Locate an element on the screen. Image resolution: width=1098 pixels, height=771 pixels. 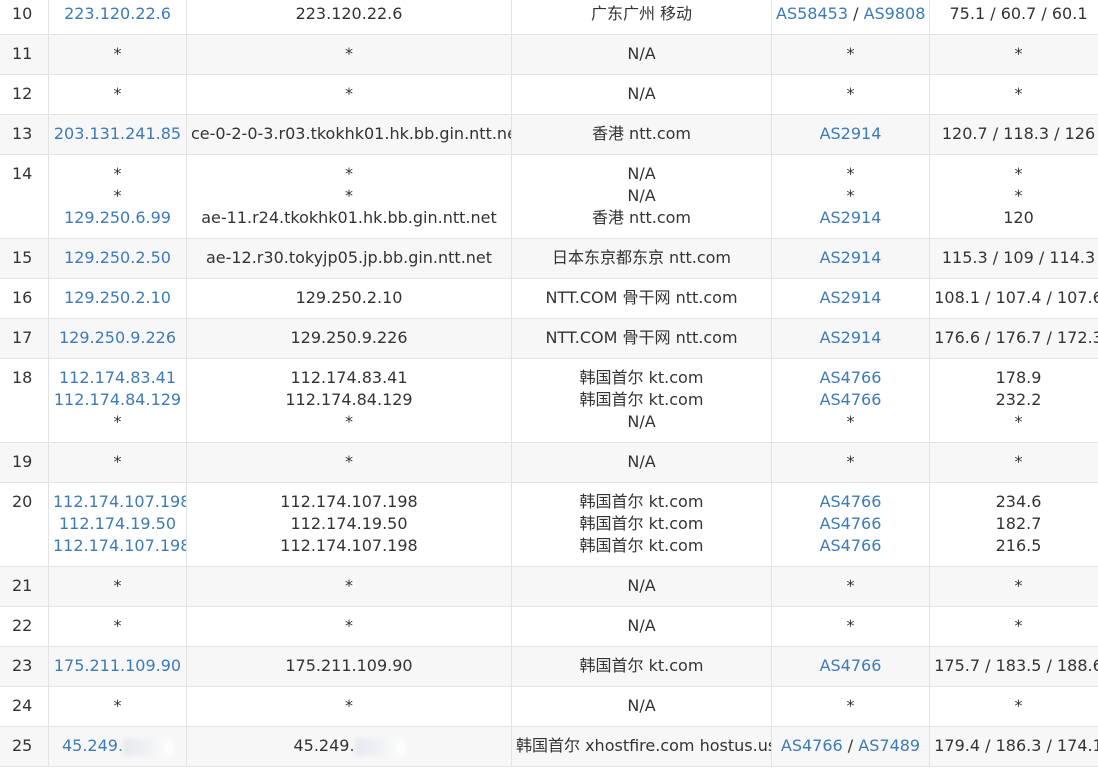
latency-cell: 234.6 182.7 216.5 is located at coordinates (1013, 524).